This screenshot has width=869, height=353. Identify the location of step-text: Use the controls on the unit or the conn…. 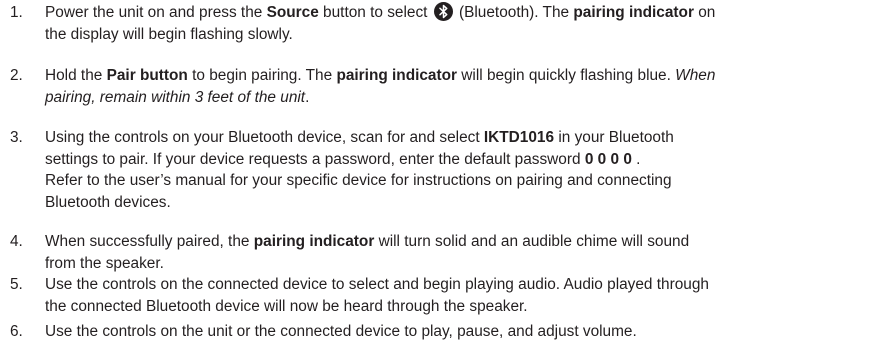
(456, 332).